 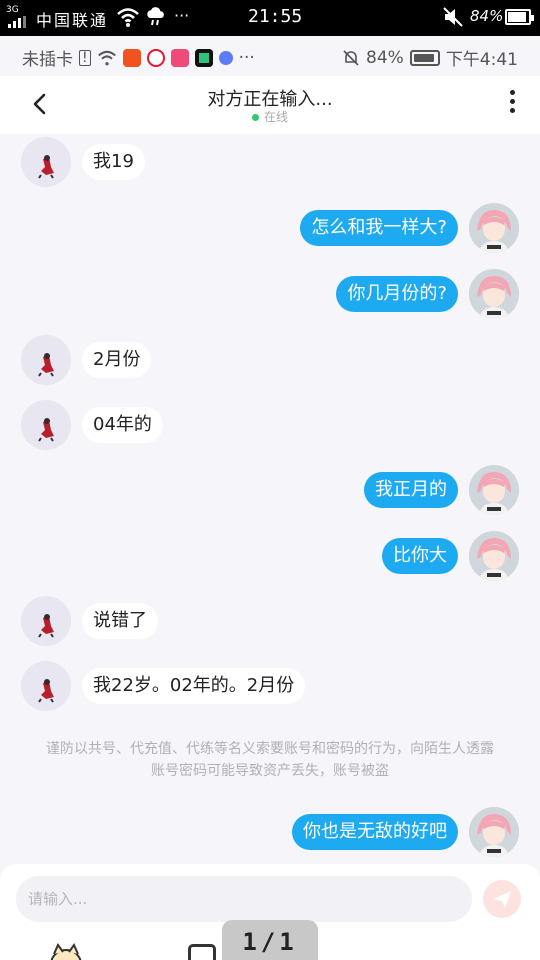 What do you see at coordinates (203, 57) in the screenshot?
I see `app-qqmusic-icon` at bounding box center [203, 57].